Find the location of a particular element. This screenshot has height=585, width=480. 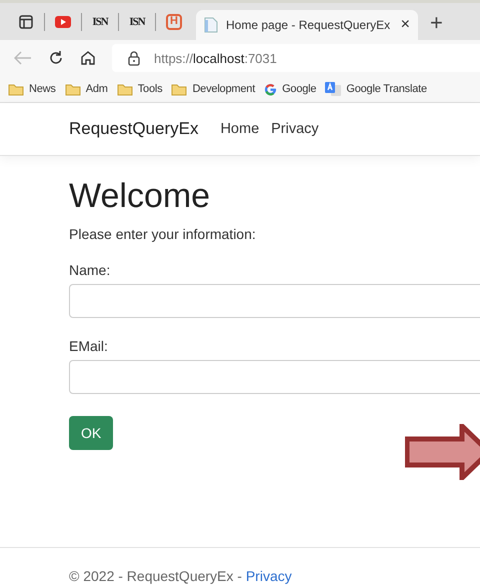

bookmark-item: Development is located at coordinates (213, 89).